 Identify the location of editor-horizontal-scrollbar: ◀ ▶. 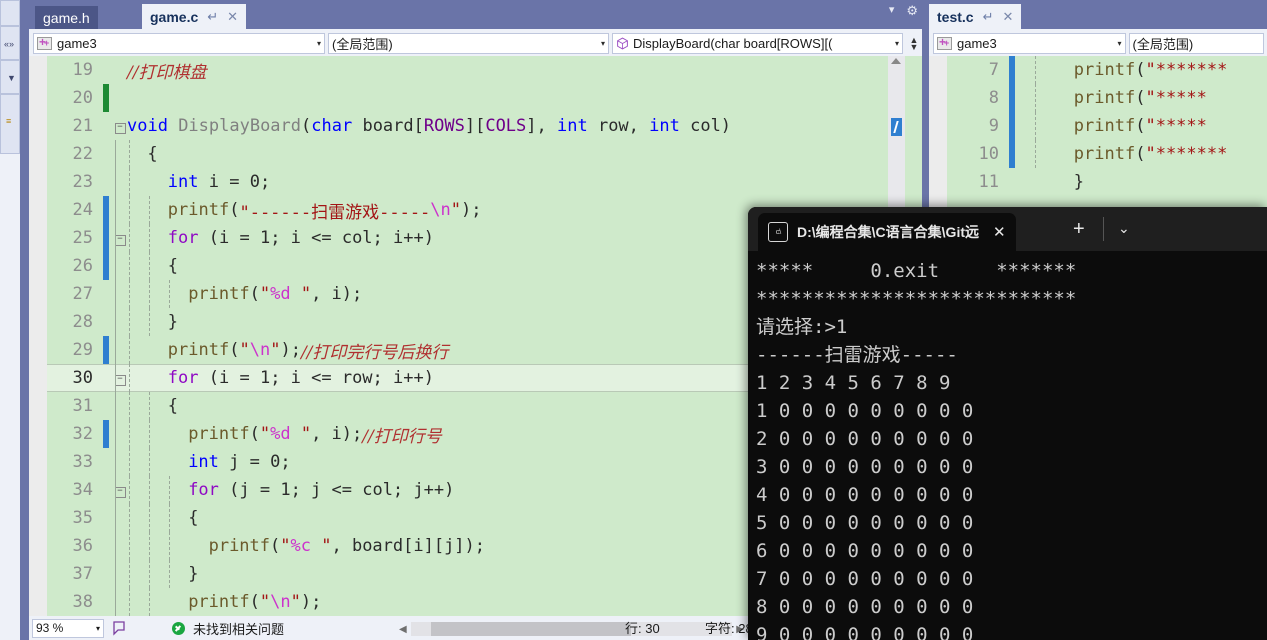
(571, 629).